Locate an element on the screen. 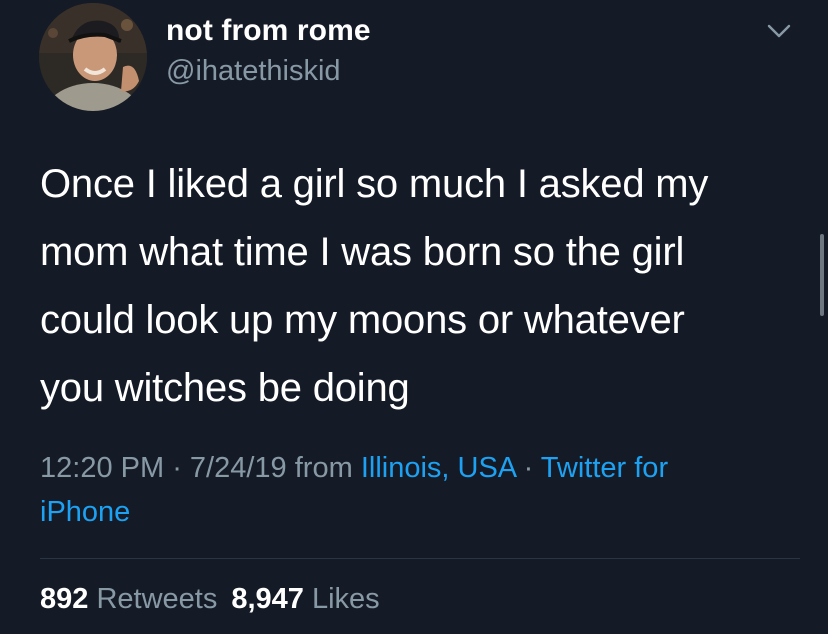  tweet-stats: 892 Retweets 8,947 Likes is located at coordinates (210, 599).